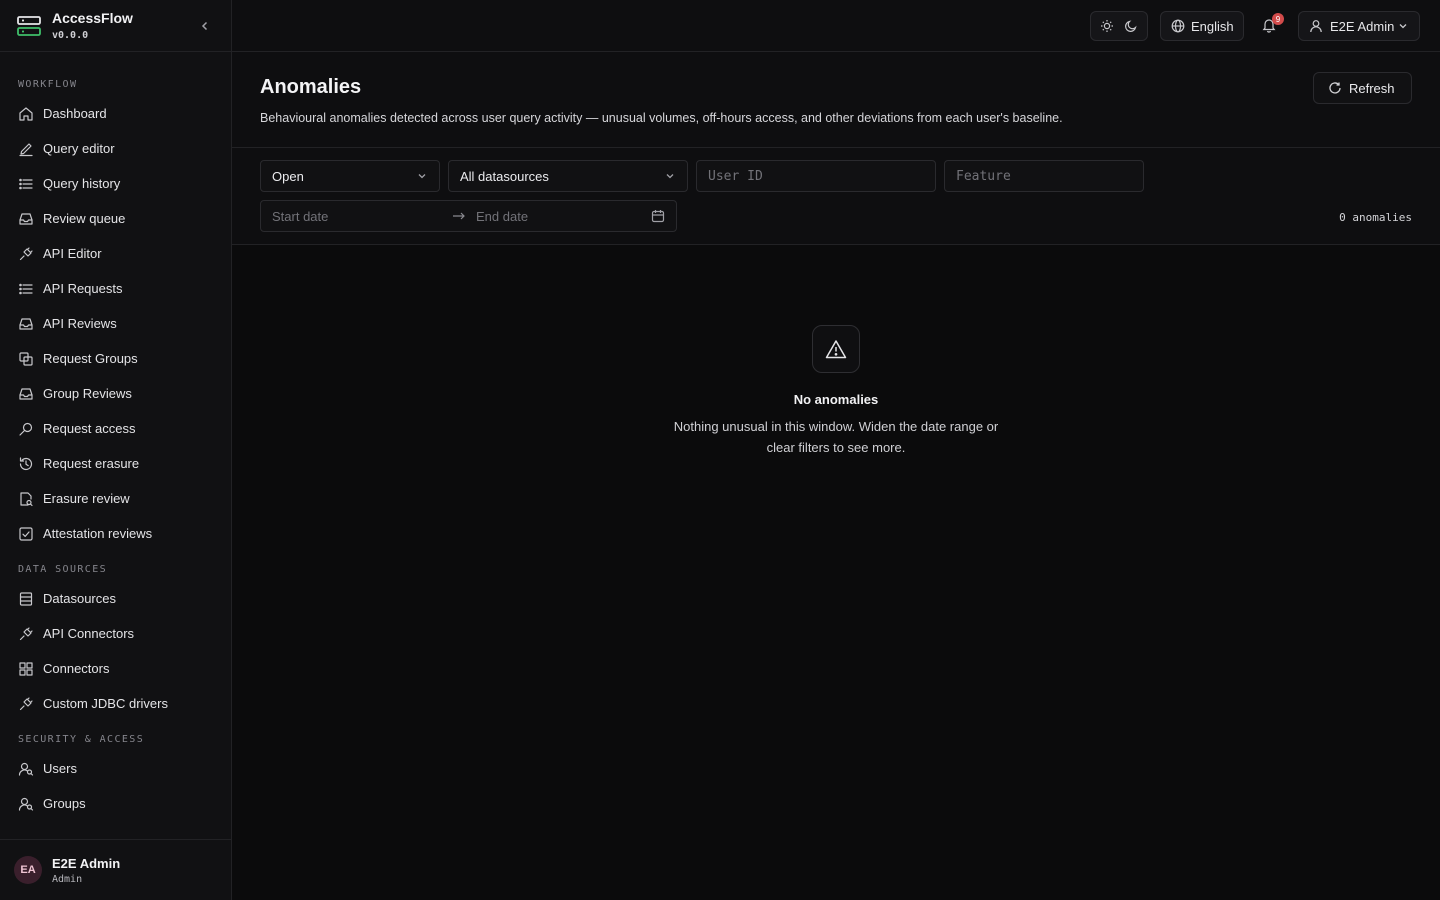 Image resolution: width=1440 pixels, height=900 pixels. I want to click on refresh-button: Refresh, so click(1362, 88).